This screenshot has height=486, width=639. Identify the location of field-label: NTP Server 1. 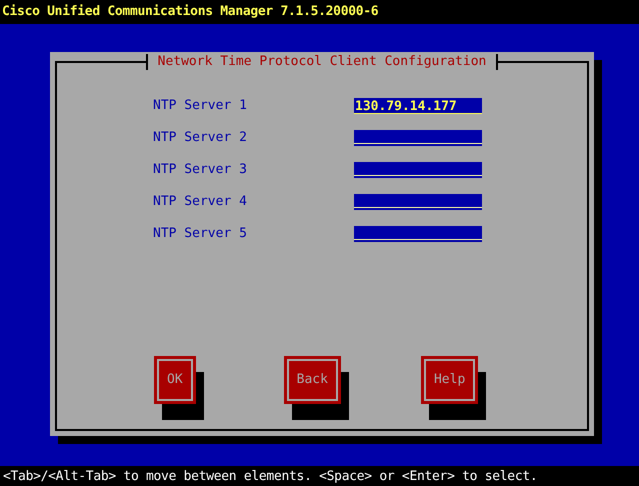
(200, 106).